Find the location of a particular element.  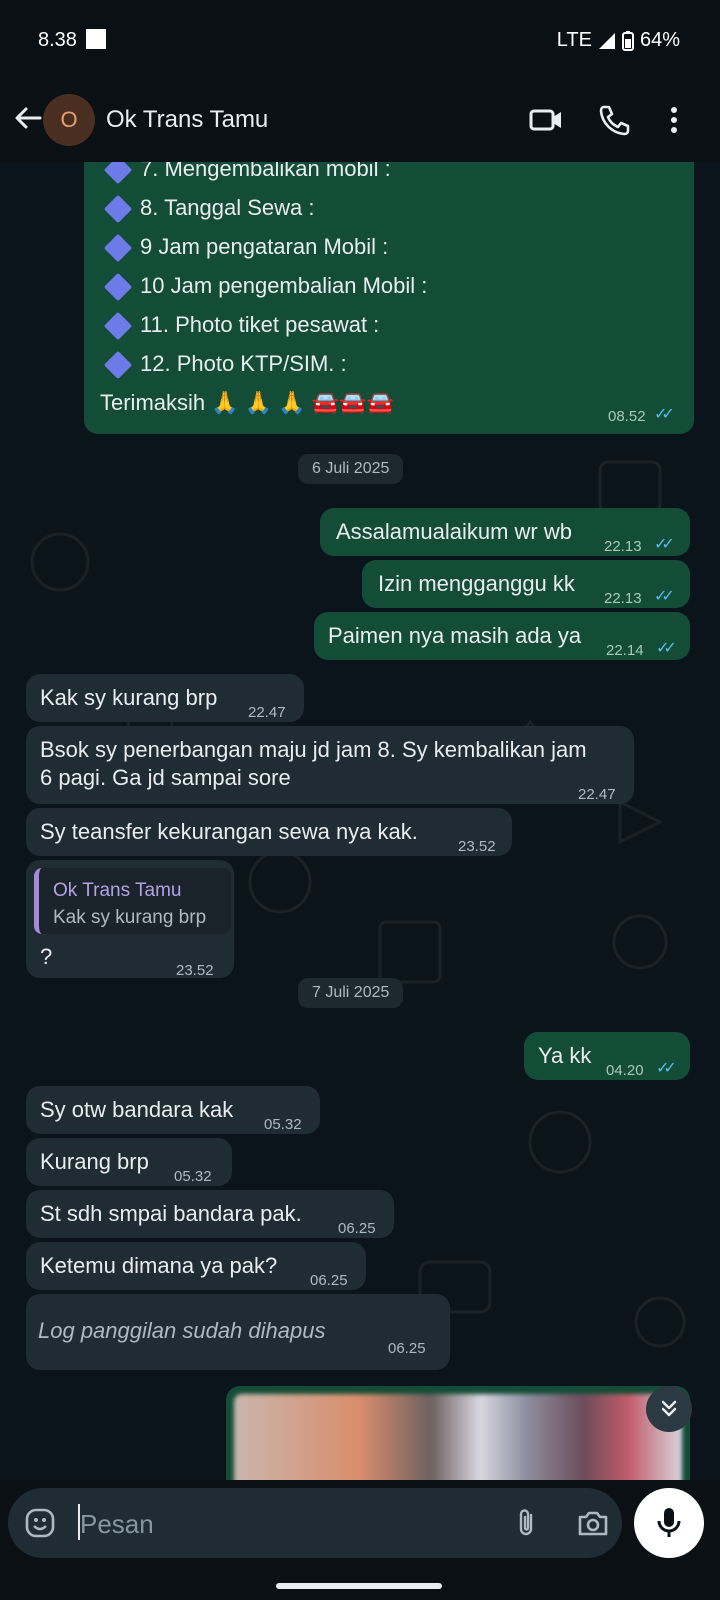

message-text: Assalamualaikum wr wb is located at coordinates (454, 531).